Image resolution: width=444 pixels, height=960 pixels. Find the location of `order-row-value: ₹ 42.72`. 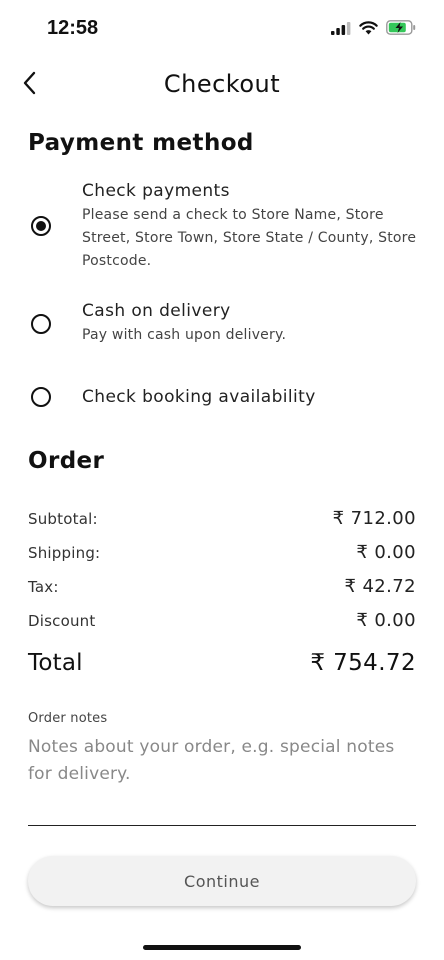

order-row-value: ₹ 42.72 is located at coordinates (380, 586).